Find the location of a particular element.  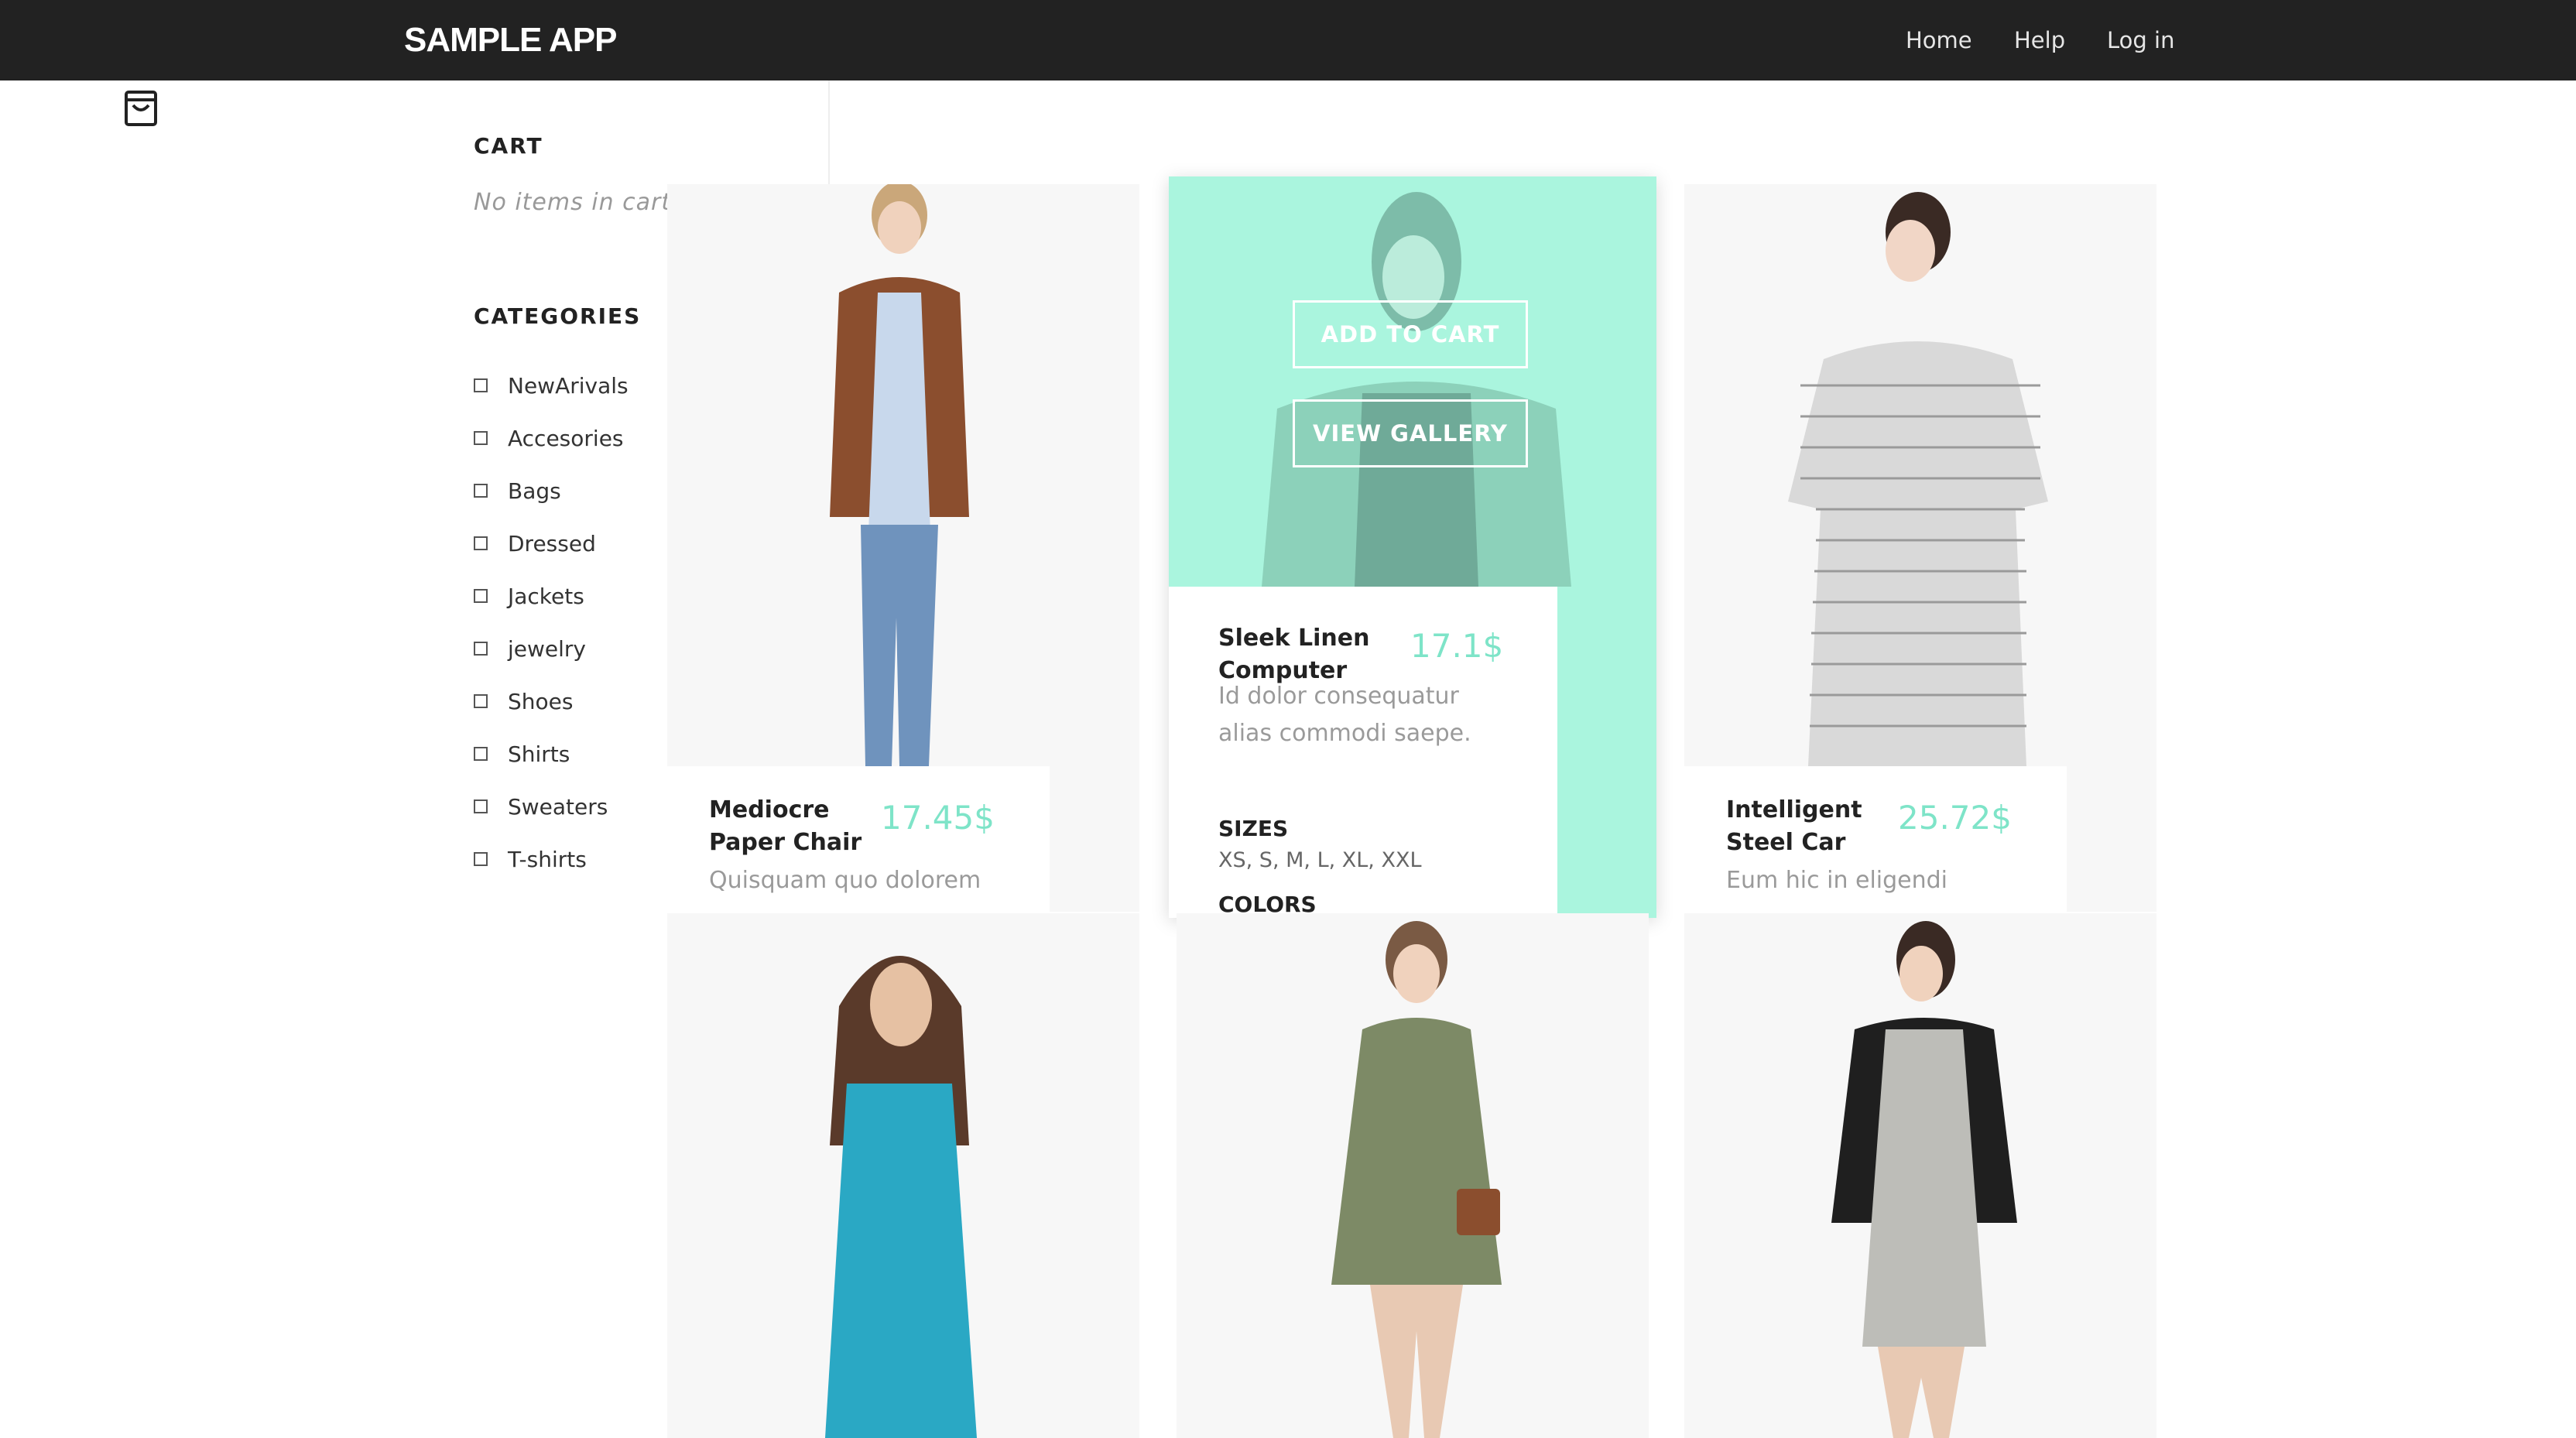

nav-help-link: Help is located at coordinates (2040, 40).